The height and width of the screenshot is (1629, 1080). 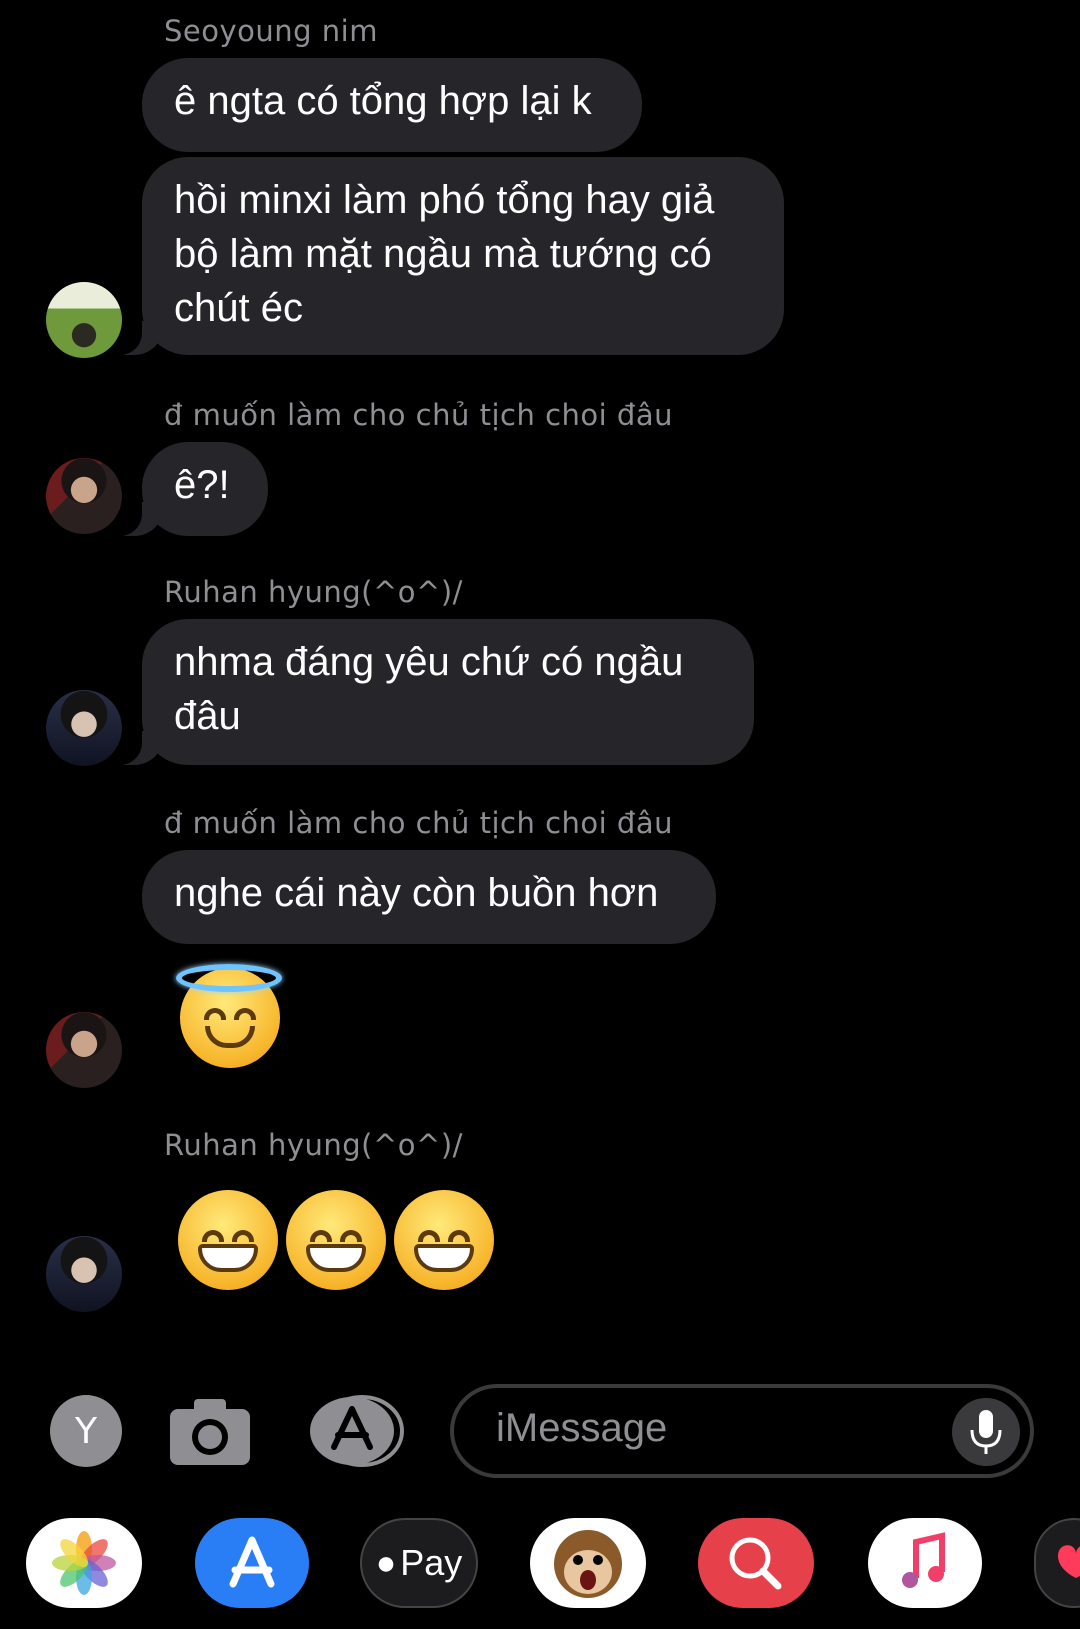 What do you see at coordinates (210, 1431) in the screenshot?
I see `camera-icon` at bounding box center [210, 1431].